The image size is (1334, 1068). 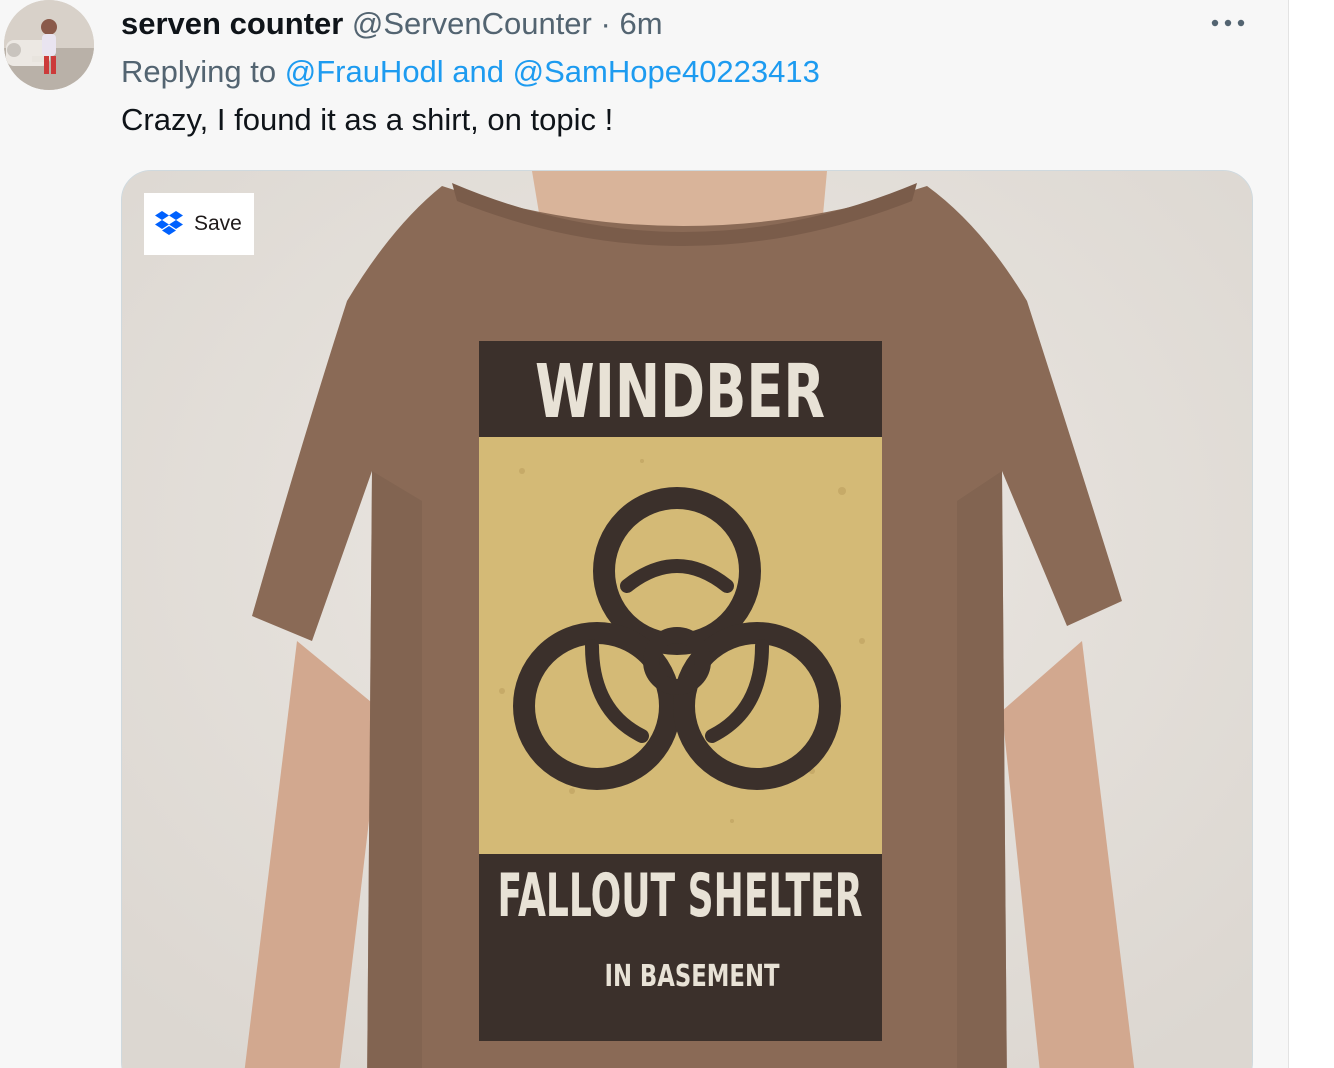 I want to click on dropbox-icon, so click(x=169, y=223).